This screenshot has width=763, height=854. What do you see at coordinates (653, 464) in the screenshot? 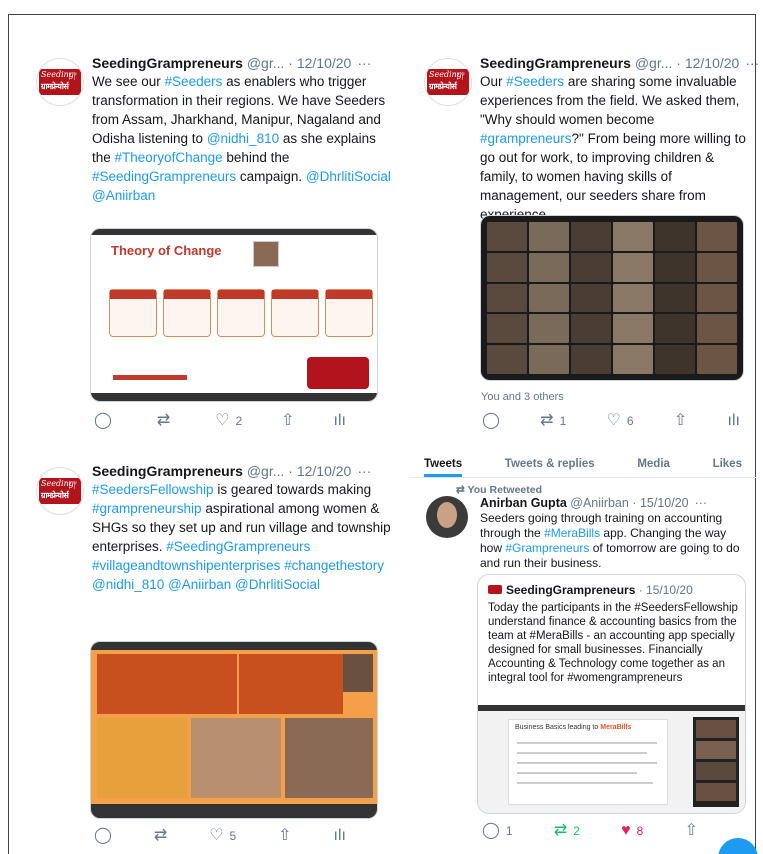
I see `tab-media: Media` at bounding box center [653, 464].